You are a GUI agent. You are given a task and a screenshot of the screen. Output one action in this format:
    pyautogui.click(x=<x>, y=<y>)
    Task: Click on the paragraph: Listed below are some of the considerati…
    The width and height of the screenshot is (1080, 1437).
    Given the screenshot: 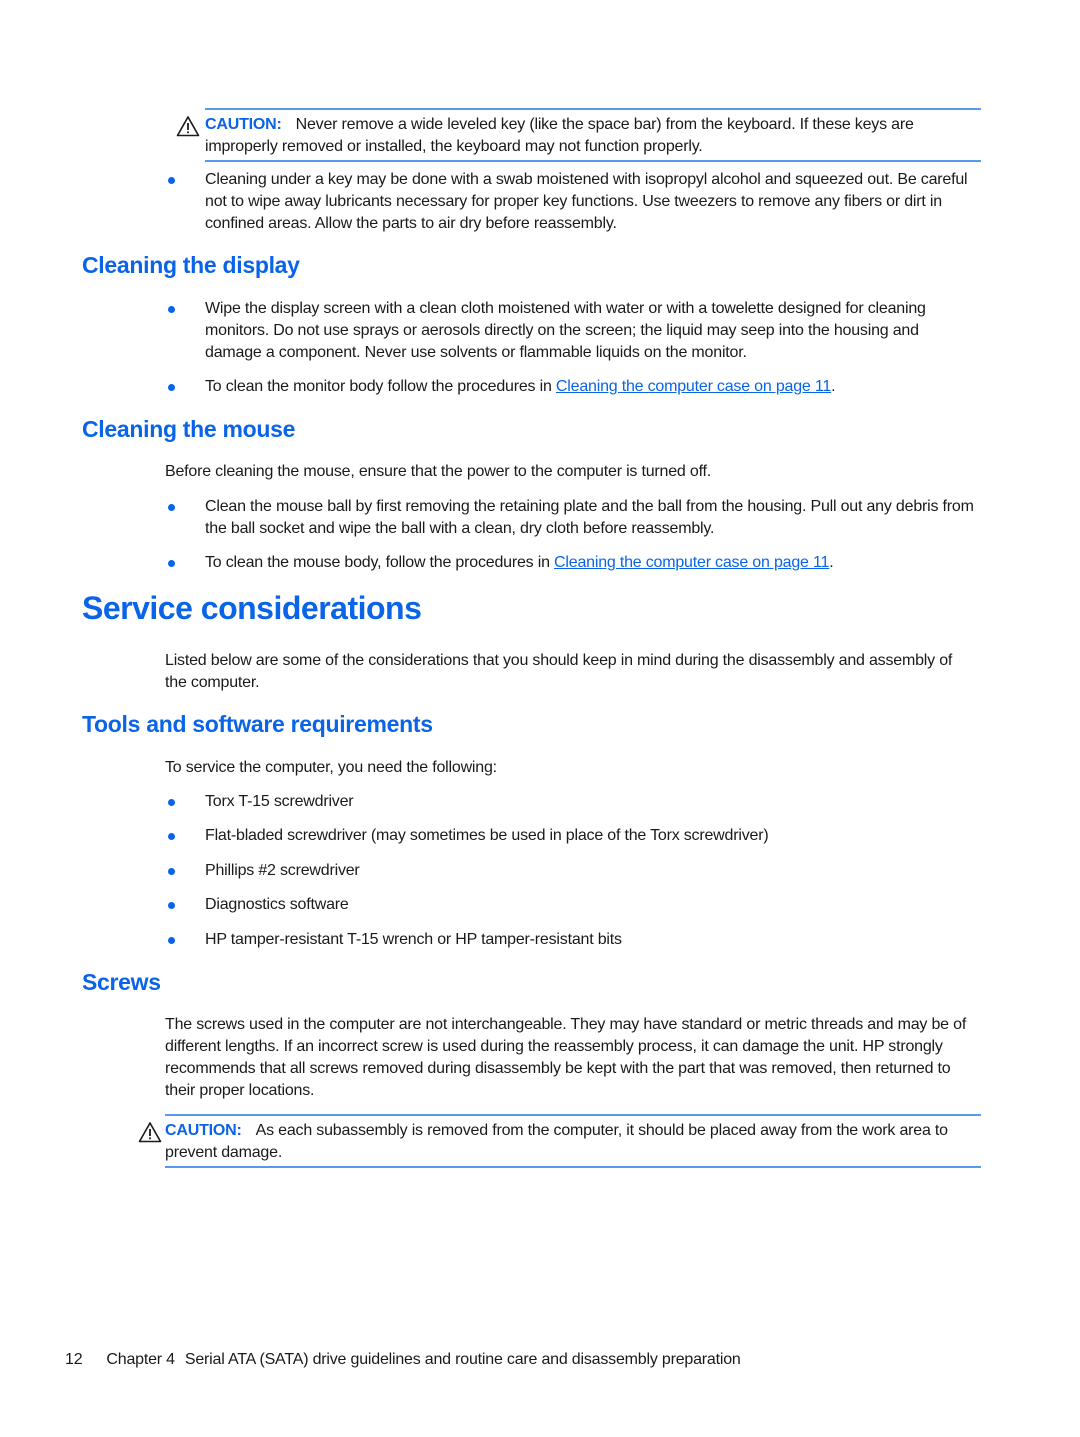 What is the action you would take?
    pyautogui.click(x=559, y=671)
    